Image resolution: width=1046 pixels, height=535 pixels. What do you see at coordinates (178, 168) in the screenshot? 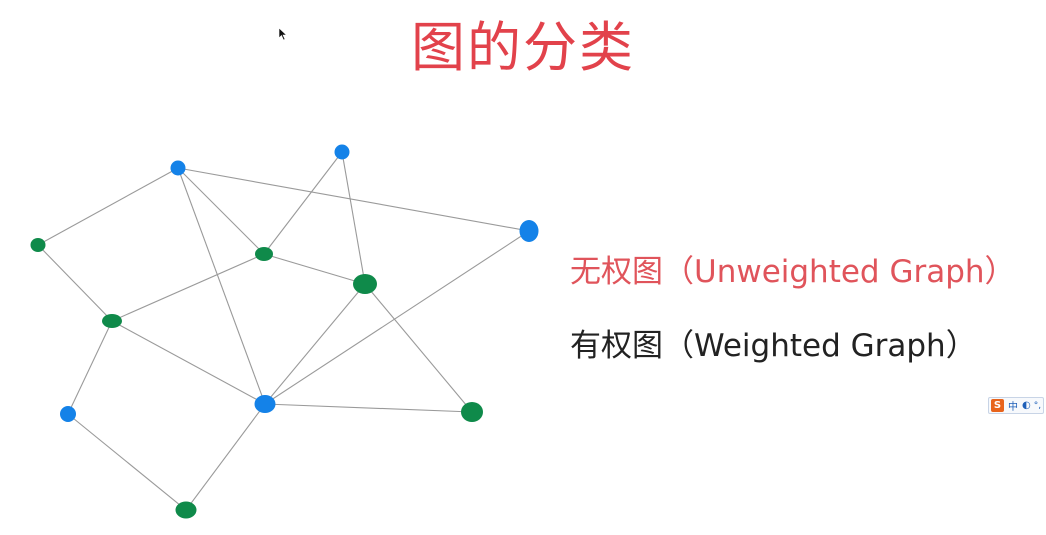
I see `graph-node-n1` at bounding box center [178, 168].